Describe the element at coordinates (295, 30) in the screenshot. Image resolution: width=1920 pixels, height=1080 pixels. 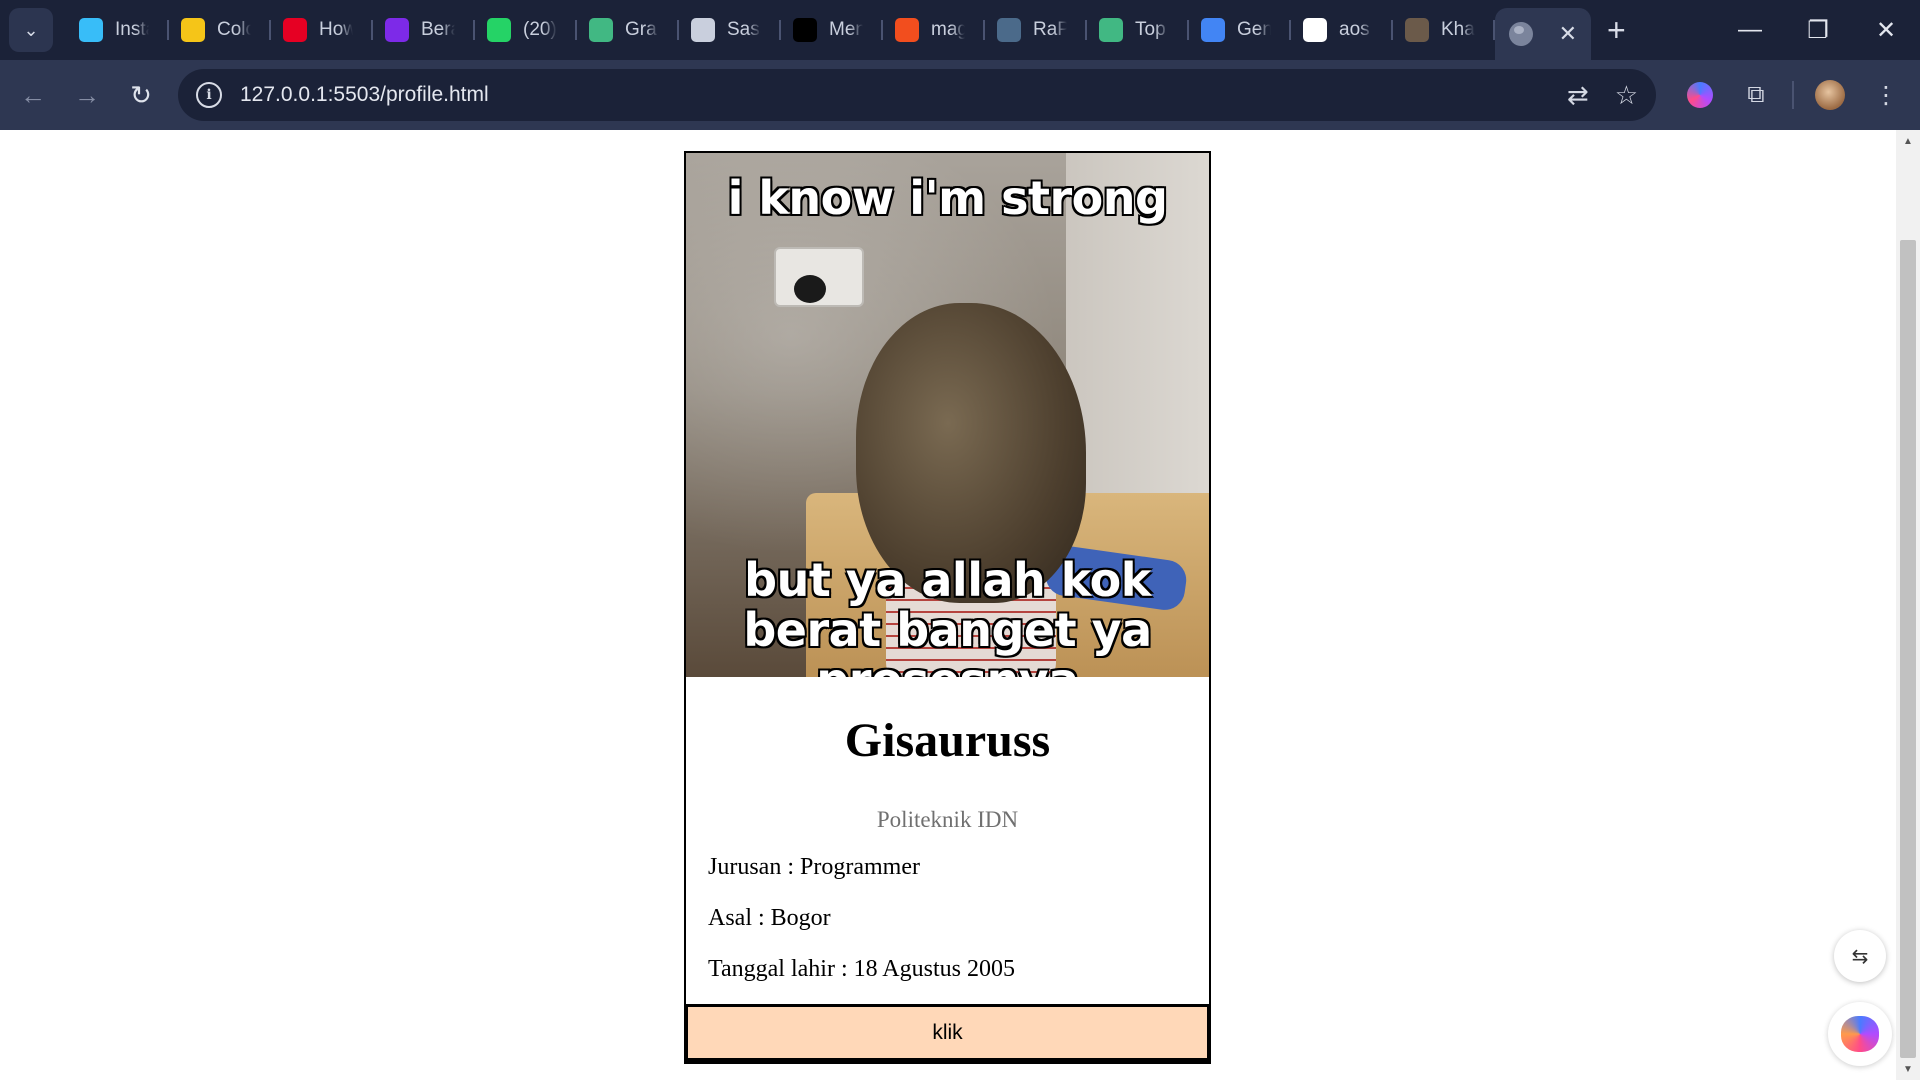
I see `pinterest-icon` at that location.